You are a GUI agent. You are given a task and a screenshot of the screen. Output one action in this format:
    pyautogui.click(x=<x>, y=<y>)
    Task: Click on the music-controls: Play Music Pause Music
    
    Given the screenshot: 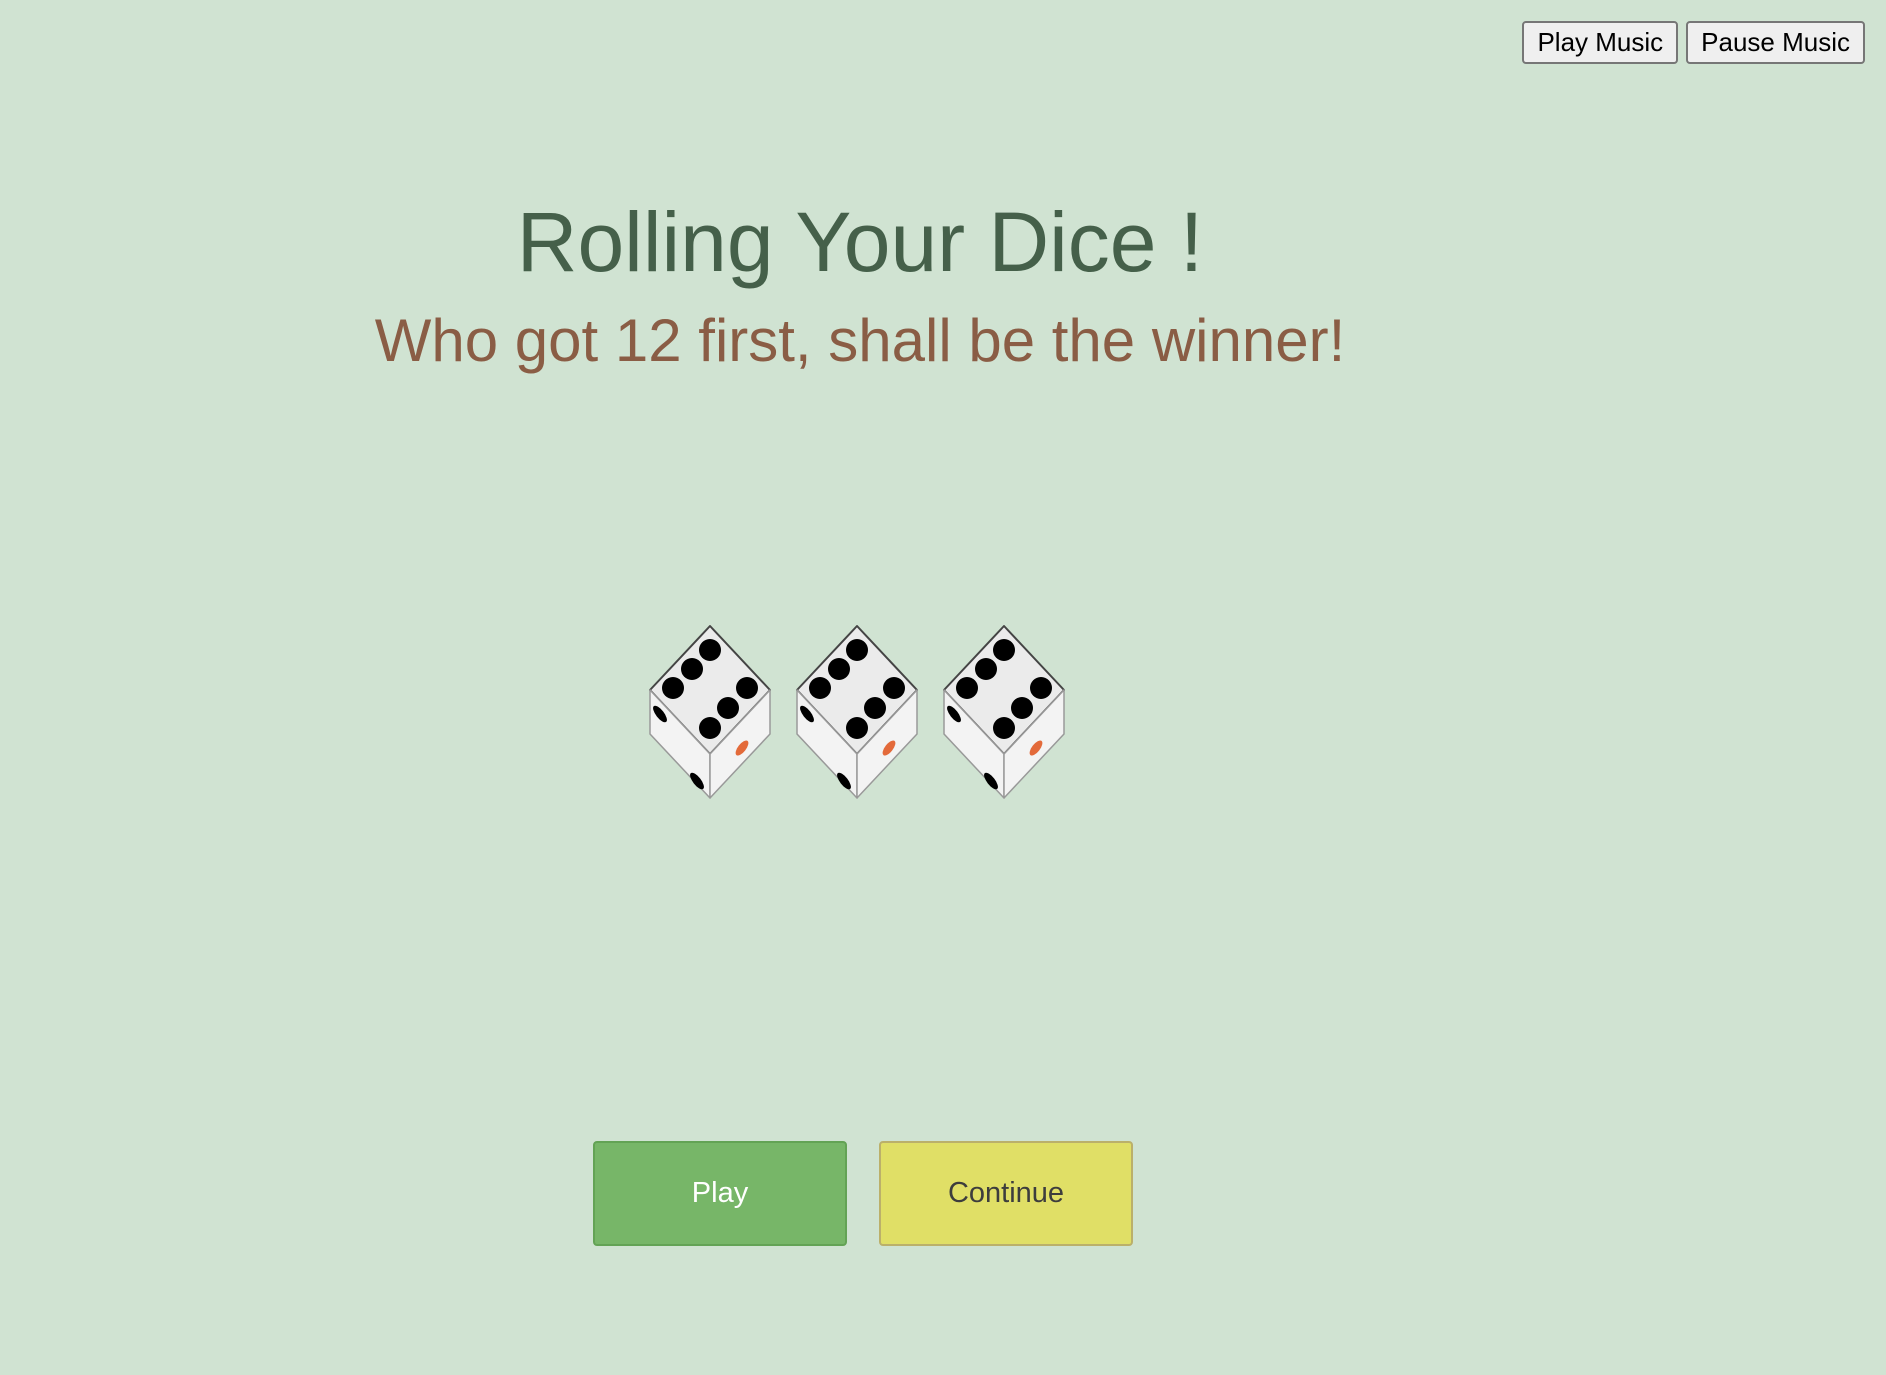 What is the action you would take?
    pyautogui.click(x=1693, y=42)
    